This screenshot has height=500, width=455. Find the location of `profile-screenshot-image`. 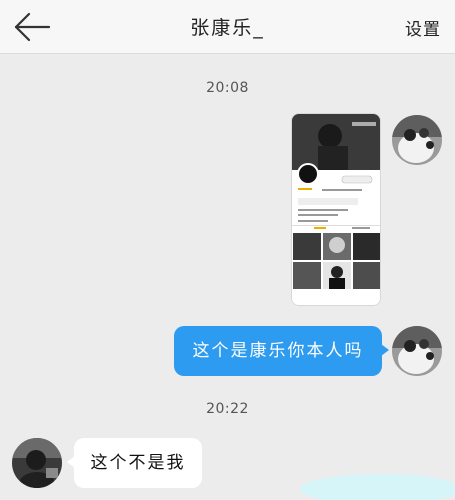

profile-screenshot-image is located at coordinates (336, 209).